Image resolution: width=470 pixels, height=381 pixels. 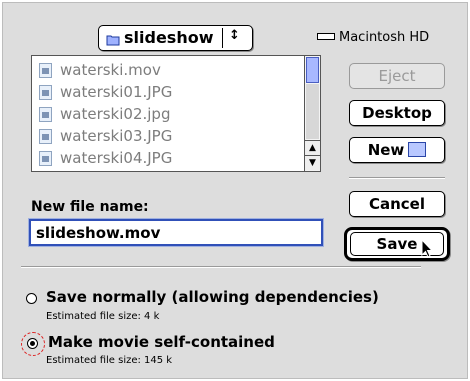 I want to click on hard-disk-icon, so click(x=326, y=36).